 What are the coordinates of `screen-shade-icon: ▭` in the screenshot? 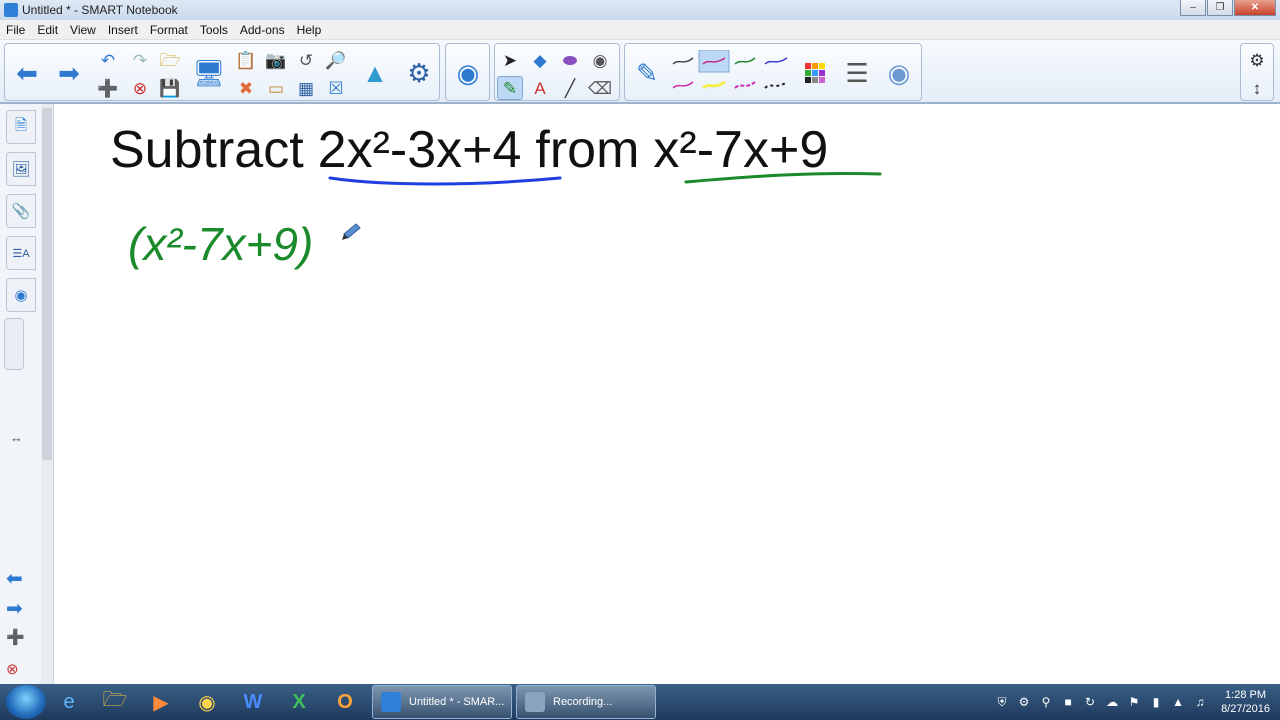 It's located at (276, 88).